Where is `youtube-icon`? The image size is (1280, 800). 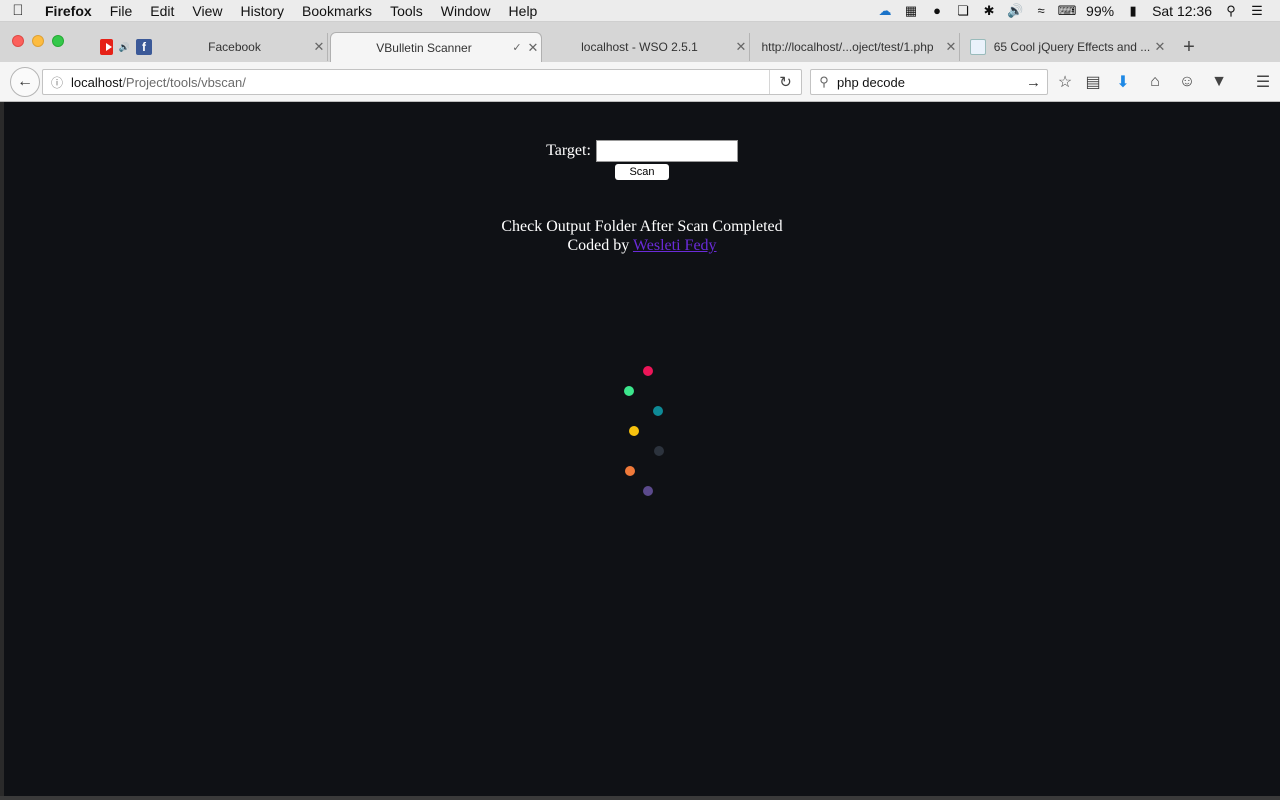
youtube-icon is located at coordinates (106, 47).